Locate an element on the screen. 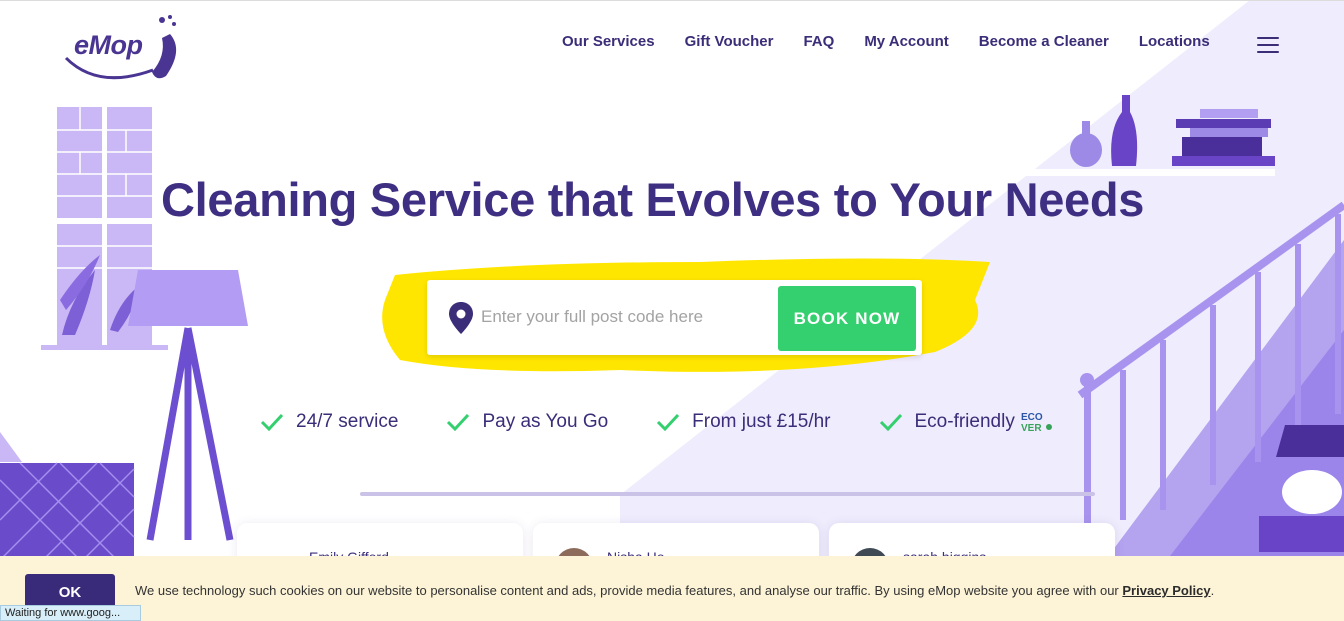 Image resolution: width=1344 pixels, height=621 pixels. emop-logo: eMop is located at coordinates (123, 48).